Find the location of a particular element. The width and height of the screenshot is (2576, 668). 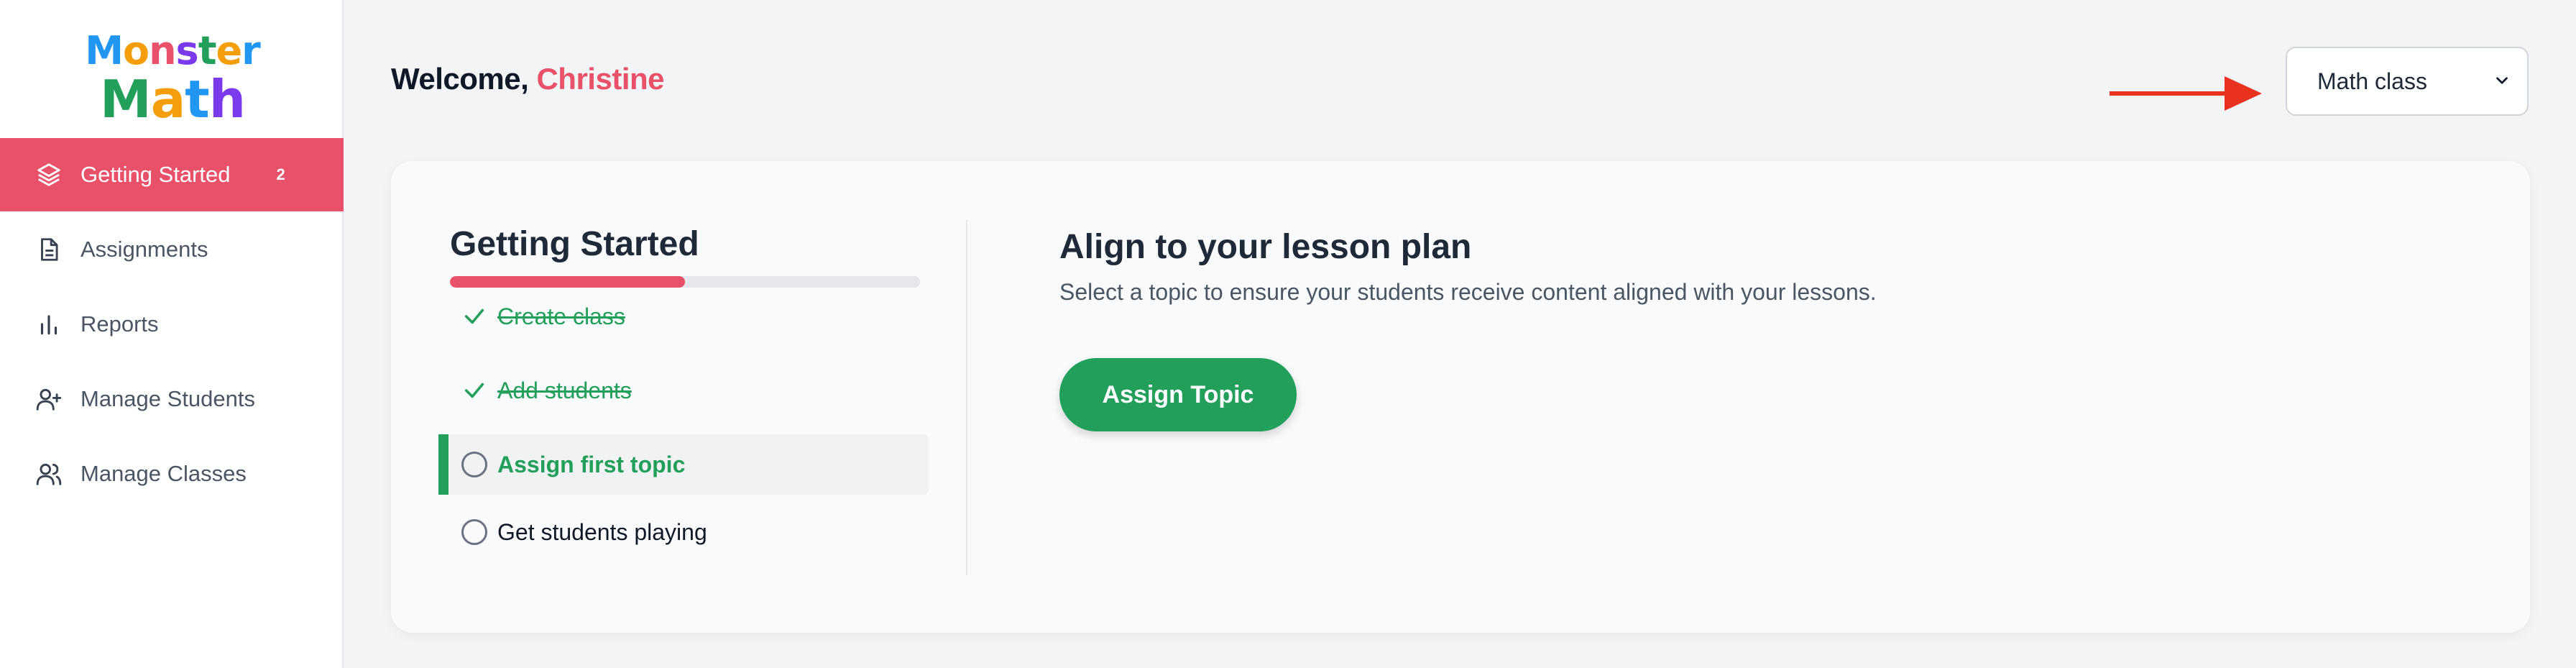

document-icon is located at coordinates (48, 250).